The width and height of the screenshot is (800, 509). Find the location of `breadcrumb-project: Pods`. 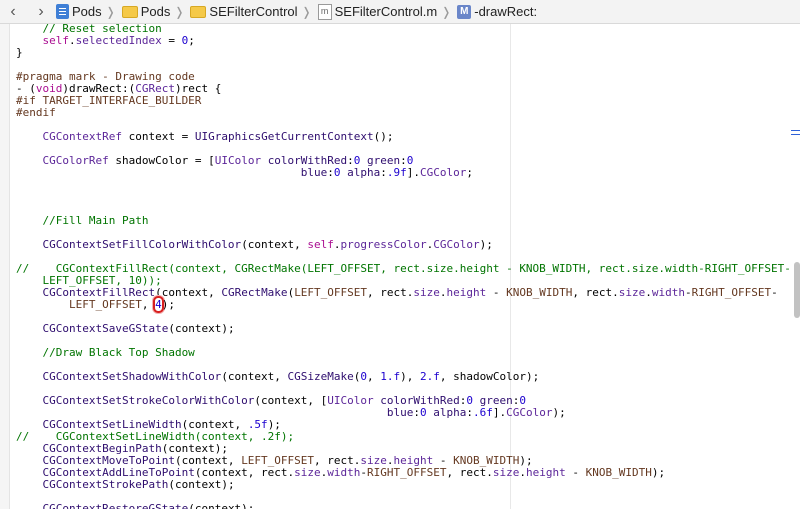

breadcrumb-project: Pods is located at coordinates (79, 11).